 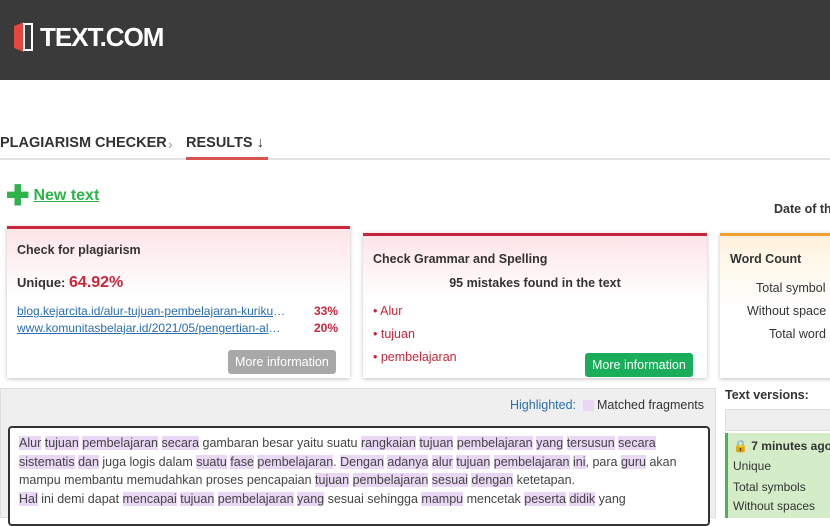 I want to click on logo: TEXT.COM, so click(x=88, y=37).